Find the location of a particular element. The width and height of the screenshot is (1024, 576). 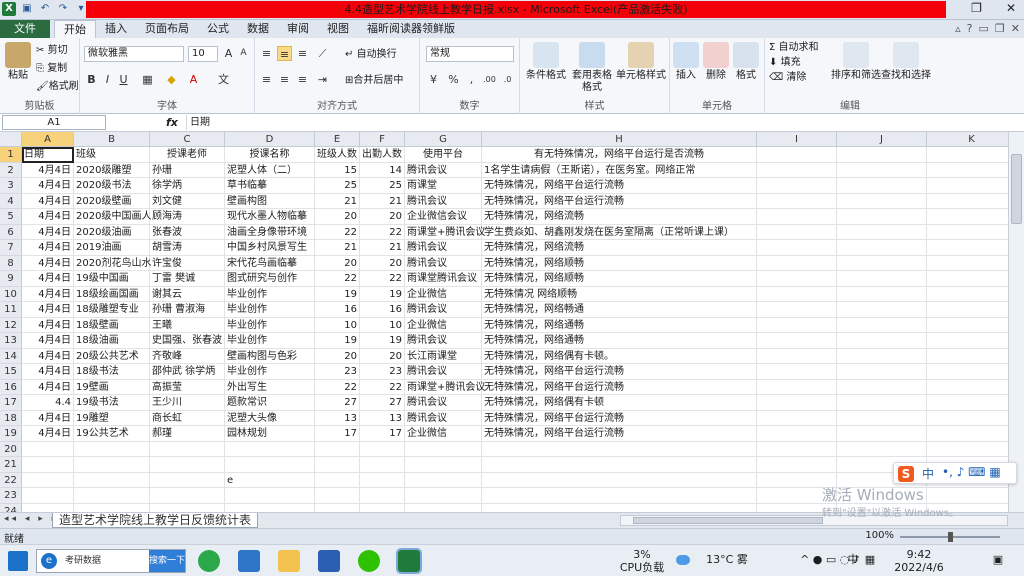

underline-icon: U is located at coordinates (123, 79).